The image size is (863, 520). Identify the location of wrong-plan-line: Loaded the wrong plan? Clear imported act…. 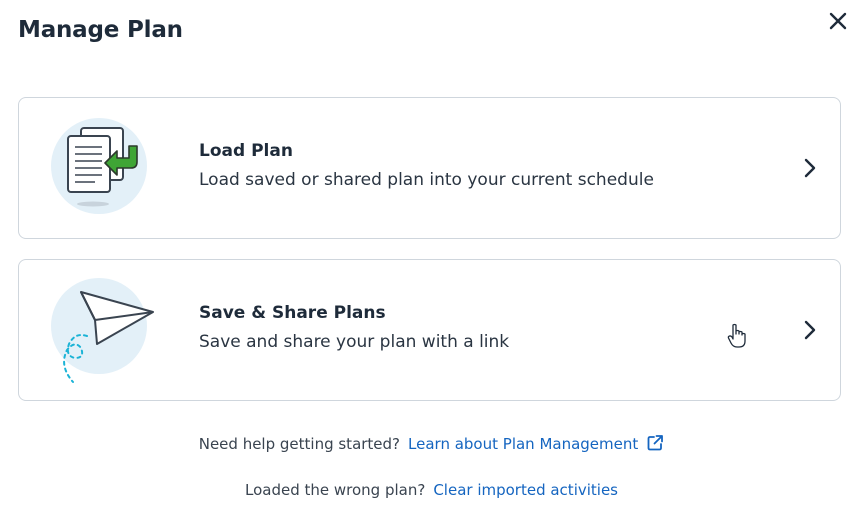
(431, 490).